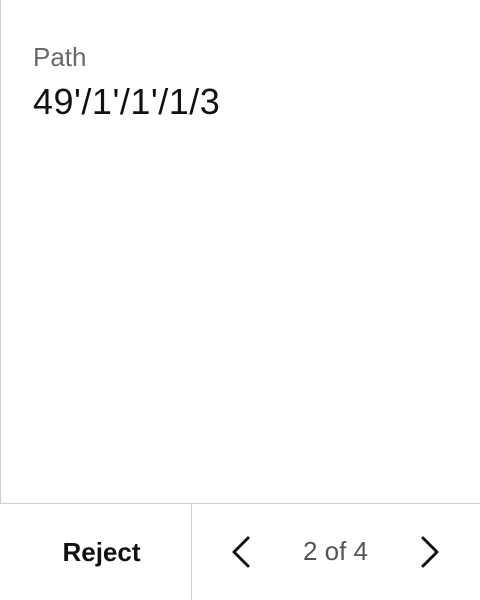  I want to click on field-label: Path, so click(60, 57).